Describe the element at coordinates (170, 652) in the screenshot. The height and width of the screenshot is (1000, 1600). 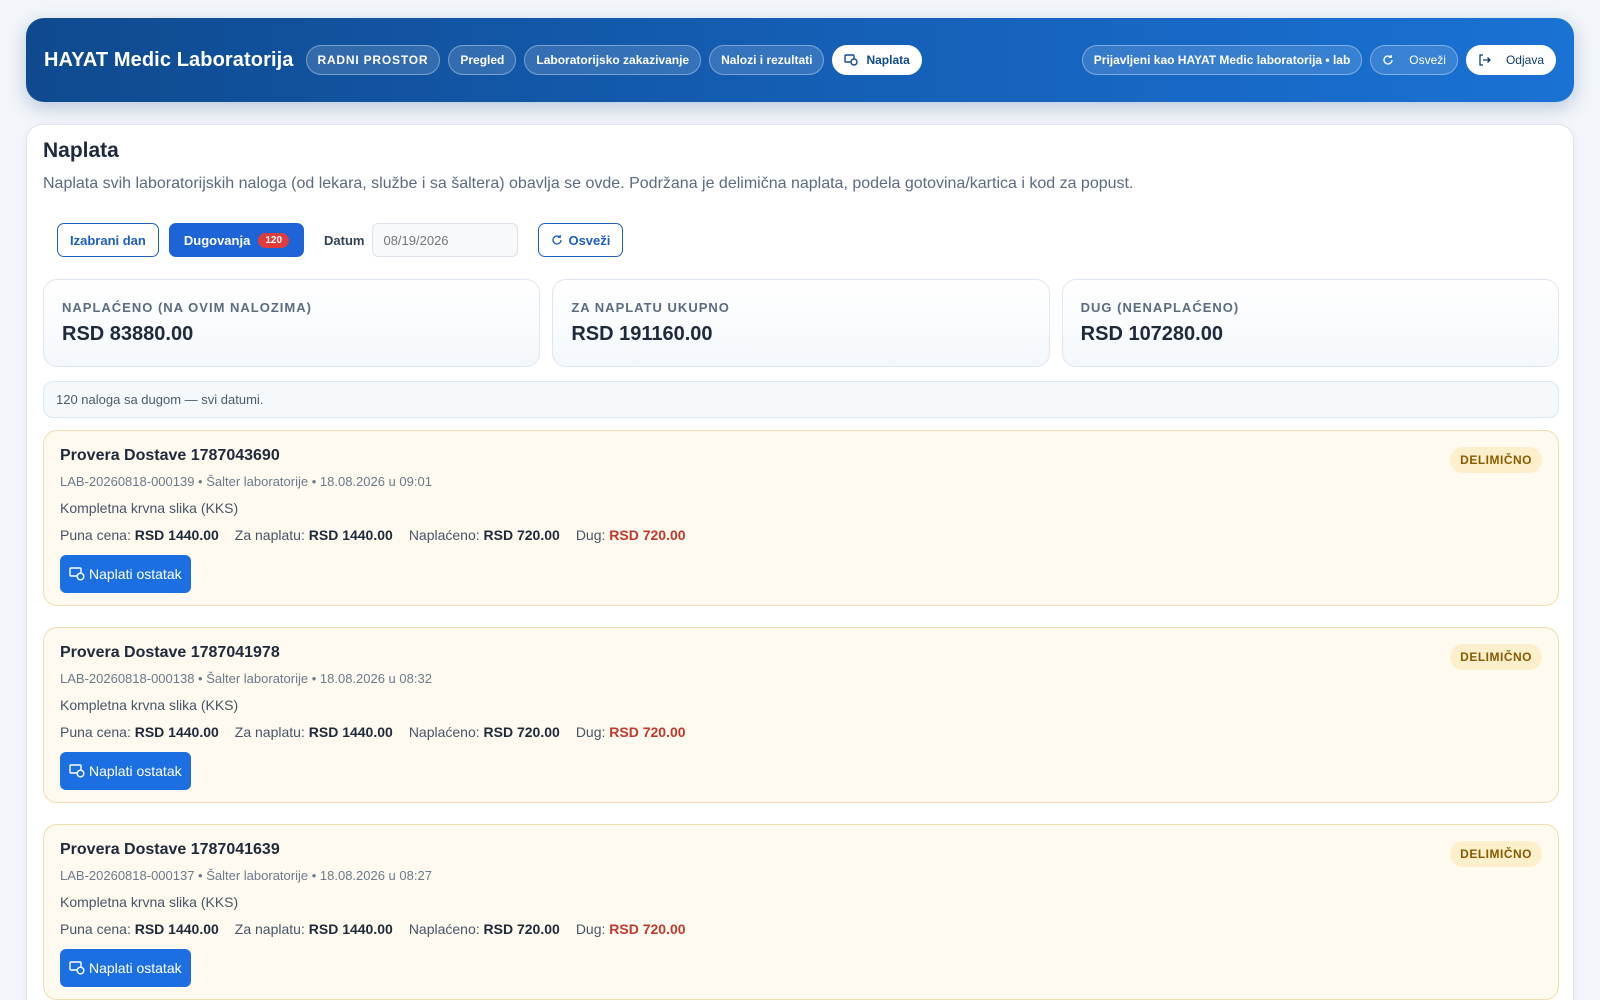
I see `order-title: Provera Dostave 1787041978` at that location.